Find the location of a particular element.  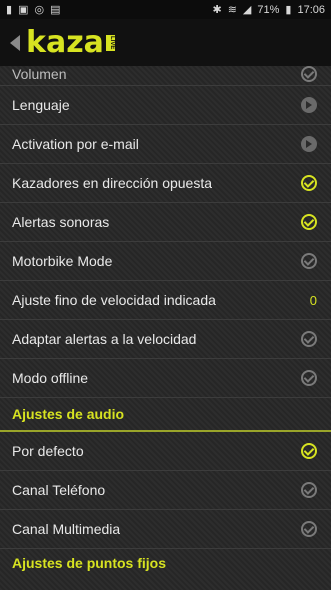

setting-row: Activation por e-mail is located at coordinates (165, 144).